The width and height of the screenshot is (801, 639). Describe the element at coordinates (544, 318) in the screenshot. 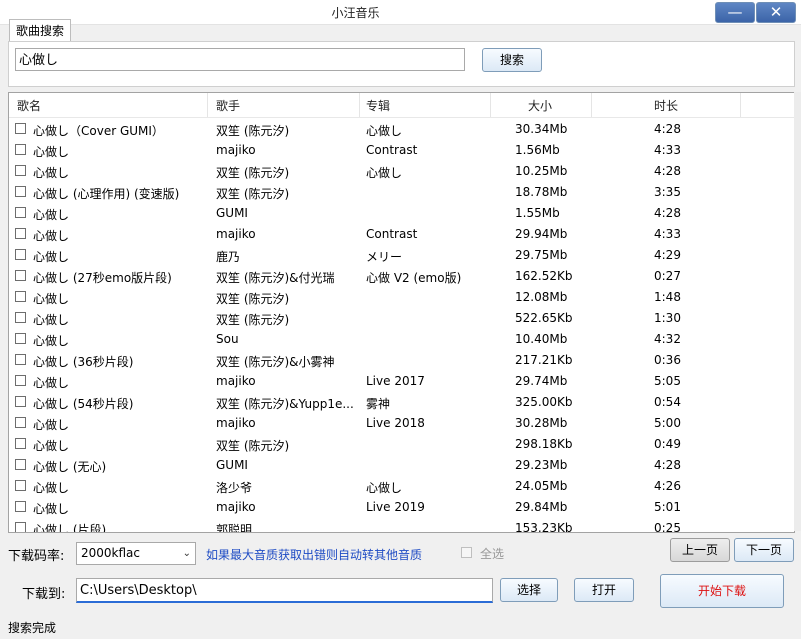

I see `file-size-cell: 522.65Kb` at that location.